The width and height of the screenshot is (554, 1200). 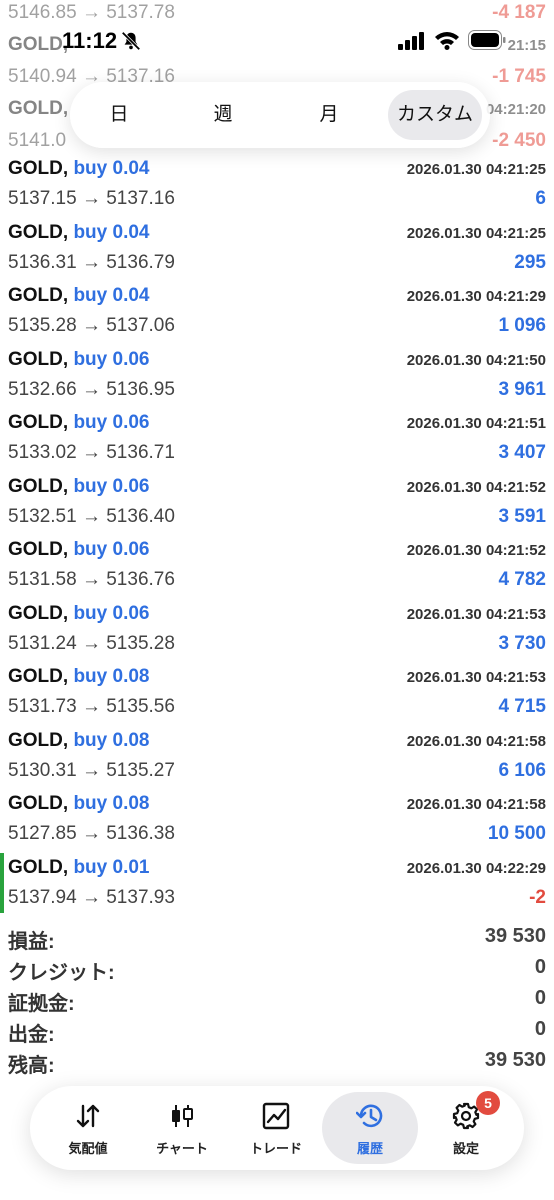 What do you see at coordinates (277, 1061) in the screenshot?
I see `summary-row-balance: 残高: 39 530` at bounding box center [277, 1061].